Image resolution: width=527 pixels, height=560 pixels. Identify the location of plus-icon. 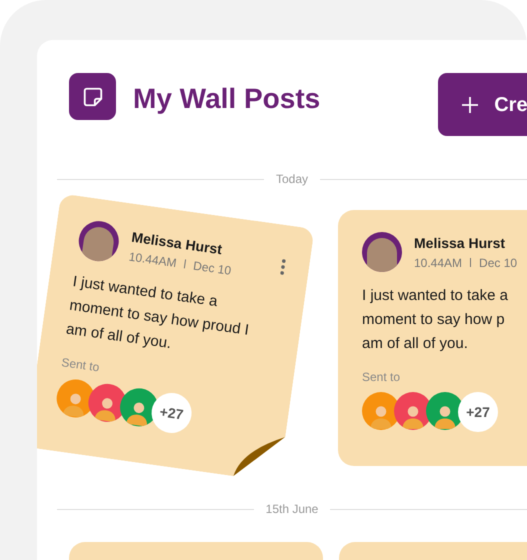
(470, 104).